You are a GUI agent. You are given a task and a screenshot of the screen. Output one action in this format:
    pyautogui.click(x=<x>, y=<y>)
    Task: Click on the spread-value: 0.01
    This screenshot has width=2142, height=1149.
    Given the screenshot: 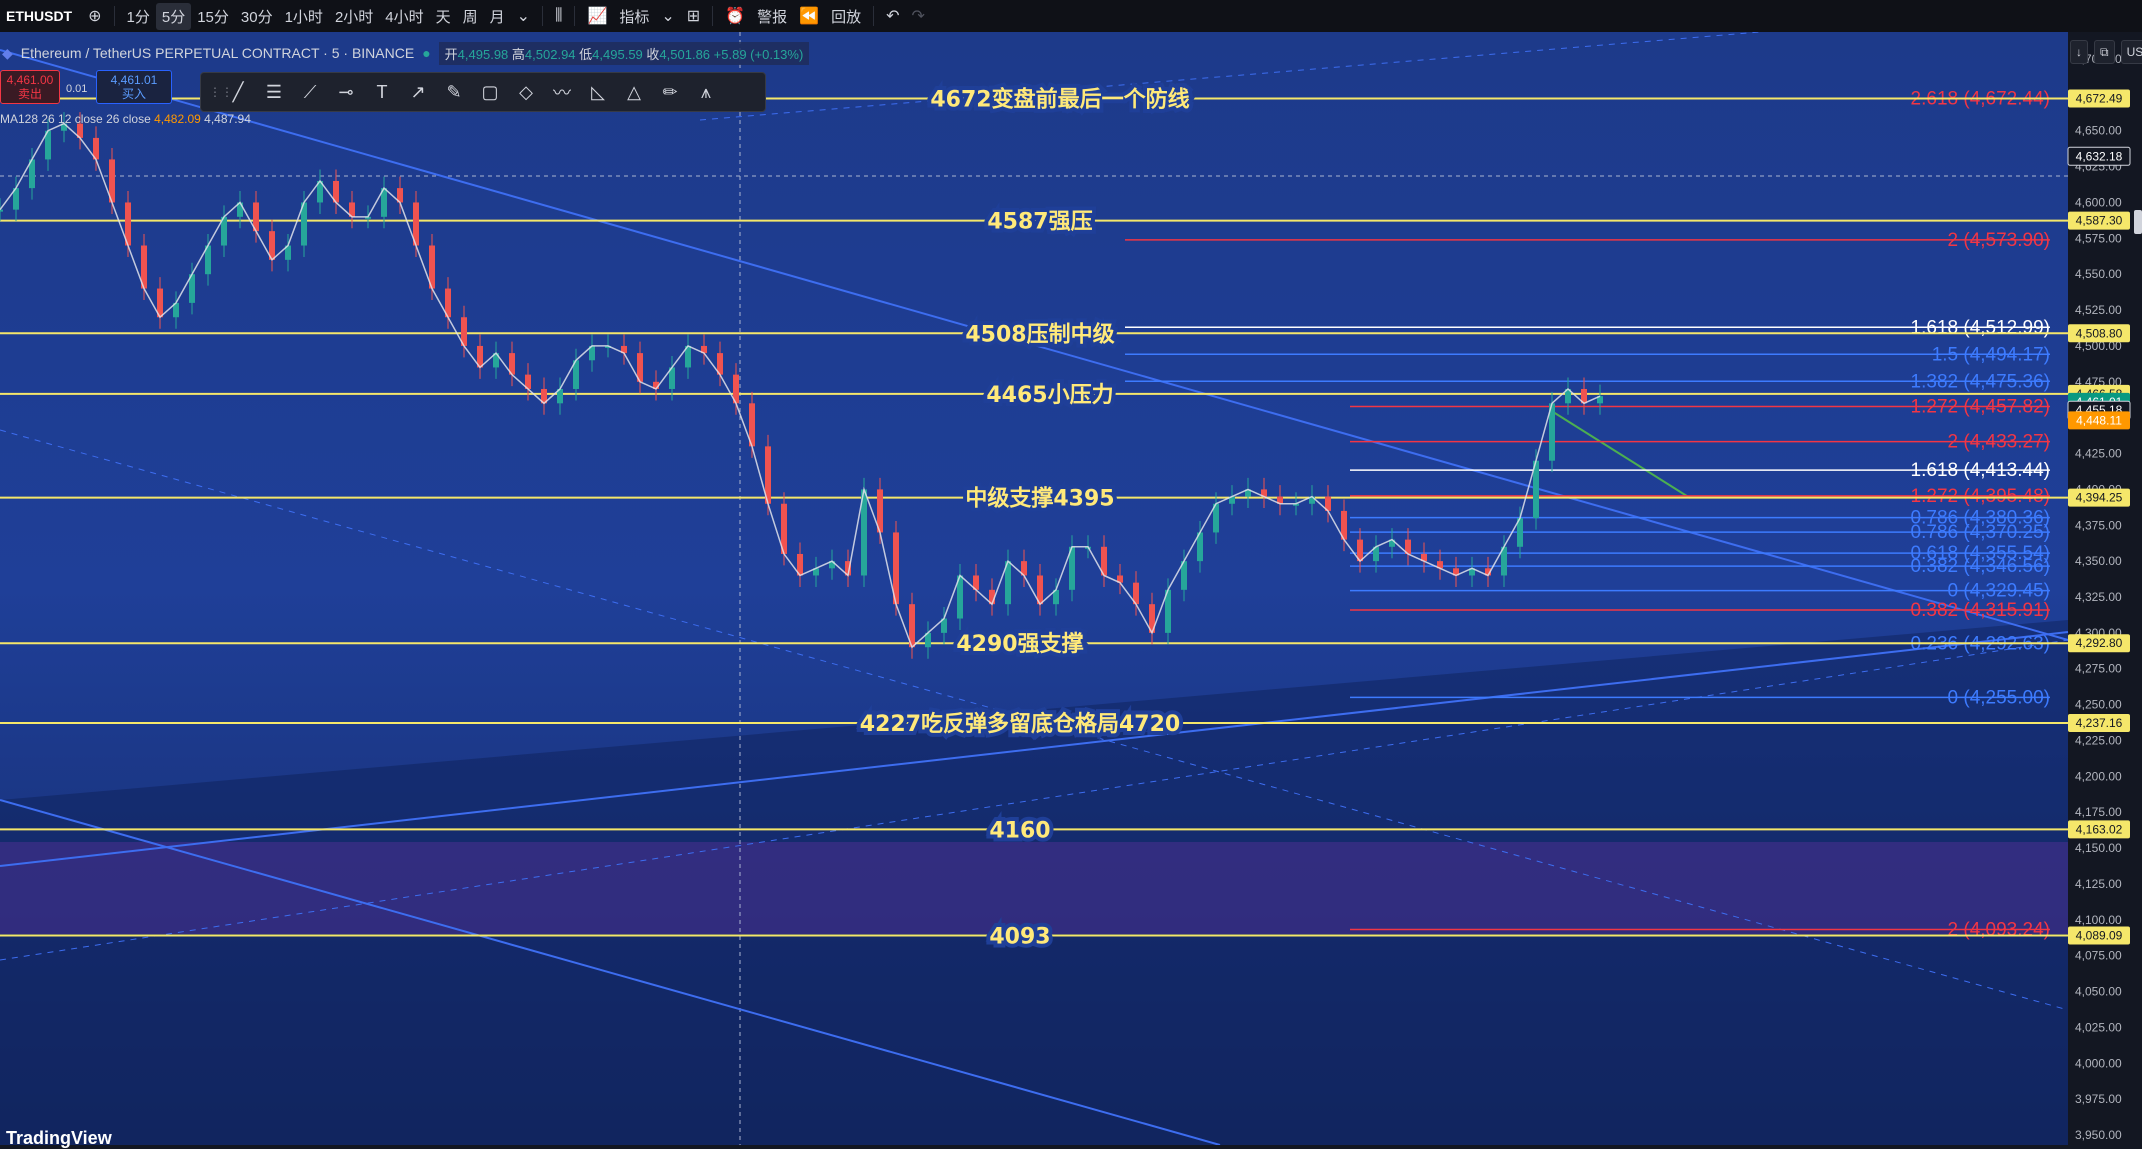 What is the action you would take?
    pyautogui.click(x=77, y=89)
    